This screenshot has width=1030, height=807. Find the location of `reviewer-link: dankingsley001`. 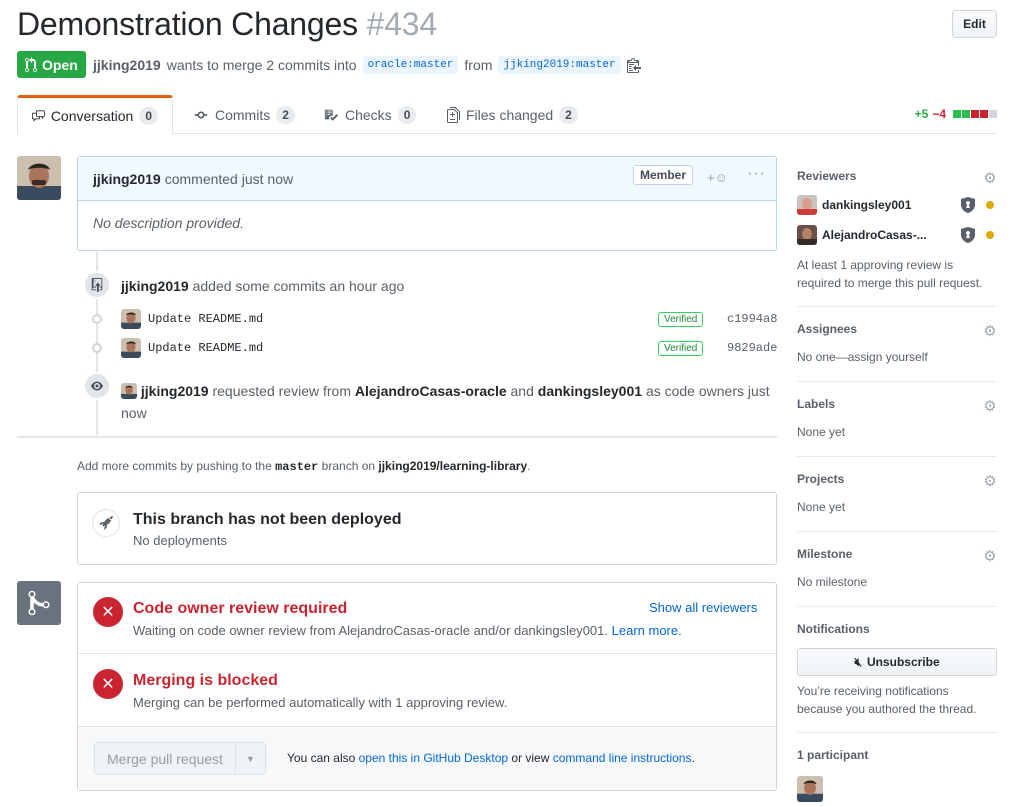

reviewer-link: dankingsley001 is located at coordinates (590, 391).